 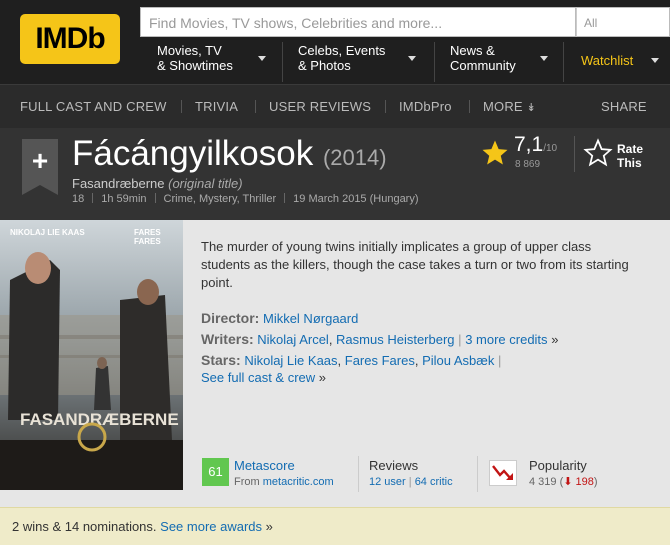 I want to click on rating-score: 7,1, so click(x=529, y=144).